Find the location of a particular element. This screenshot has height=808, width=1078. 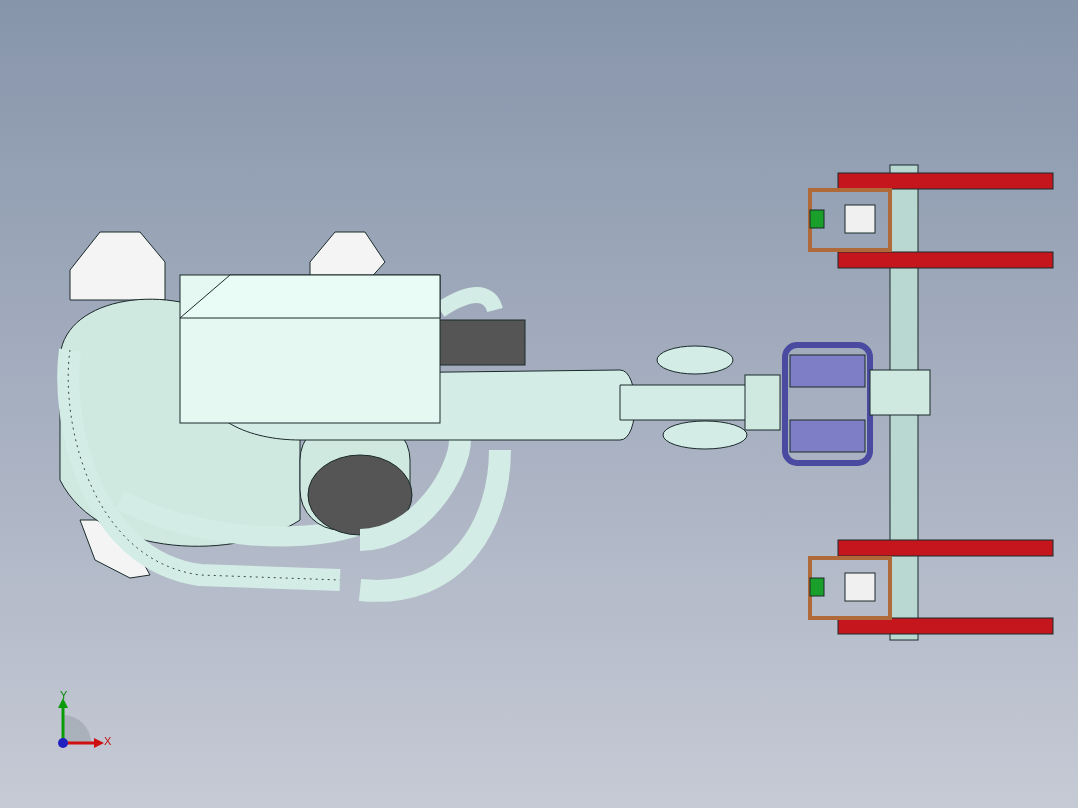

axis-triad-drawing is located at coordinates (81, 723).